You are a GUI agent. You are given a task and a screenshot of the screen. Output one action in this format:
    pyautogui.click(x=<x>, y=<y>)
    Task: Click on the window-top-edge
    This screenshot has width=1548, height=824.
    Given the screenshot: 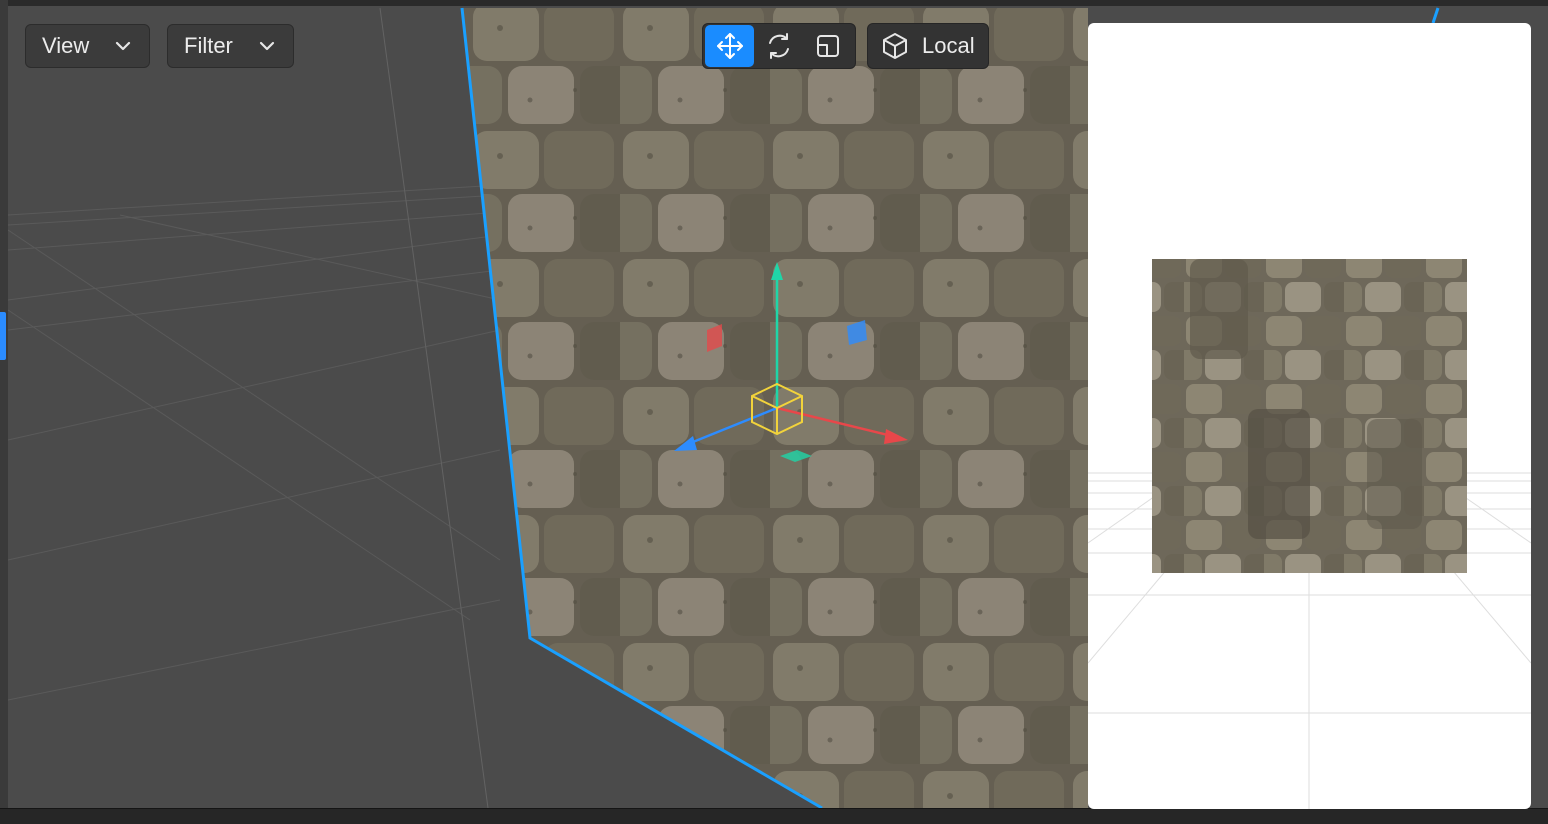 What is the action you would take?
    pyautogui.click(x=774, y=3)
    